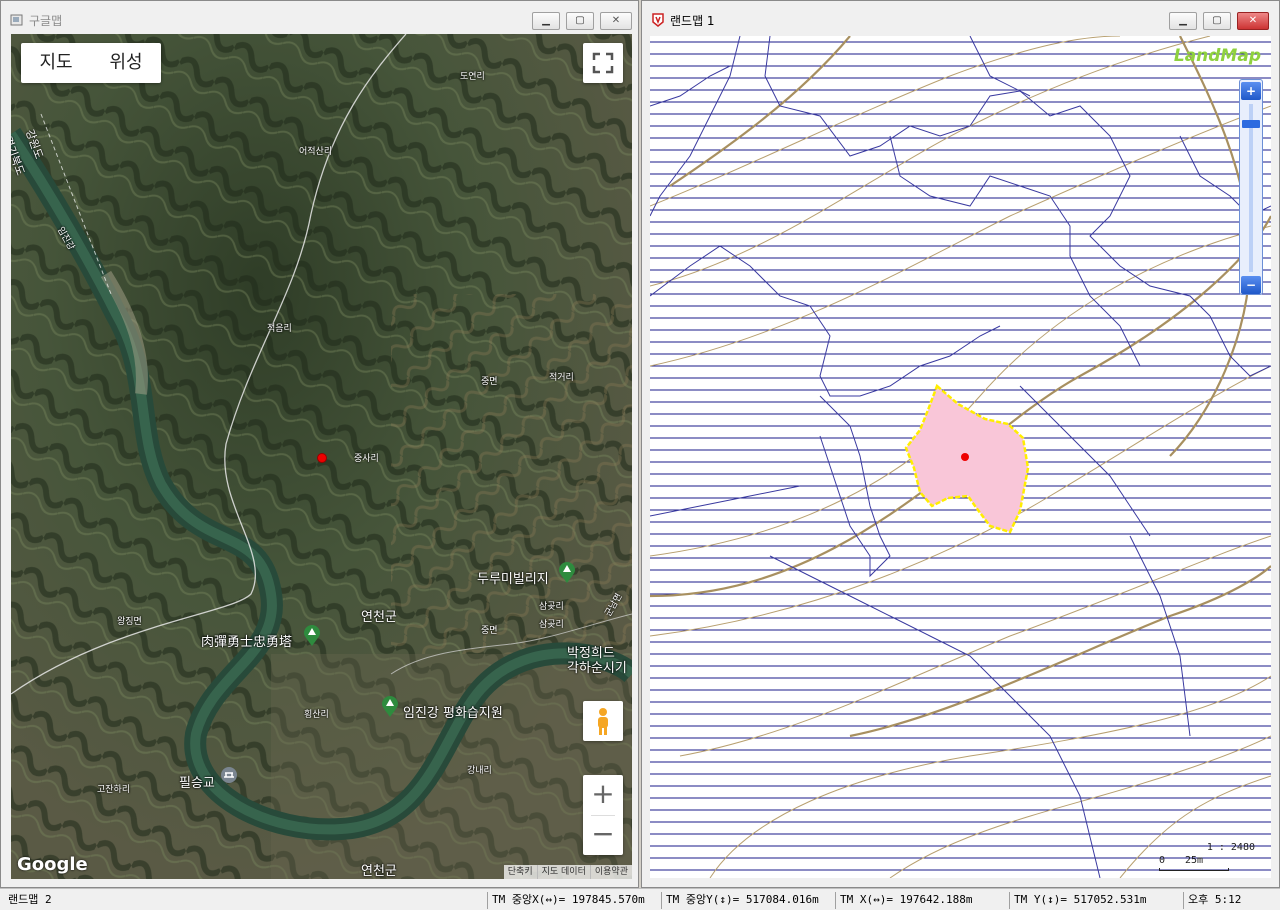 This screenshot has height=910, width=1280. I want to click on scale-ratio: 1 : 2480, so click(1230, 847).